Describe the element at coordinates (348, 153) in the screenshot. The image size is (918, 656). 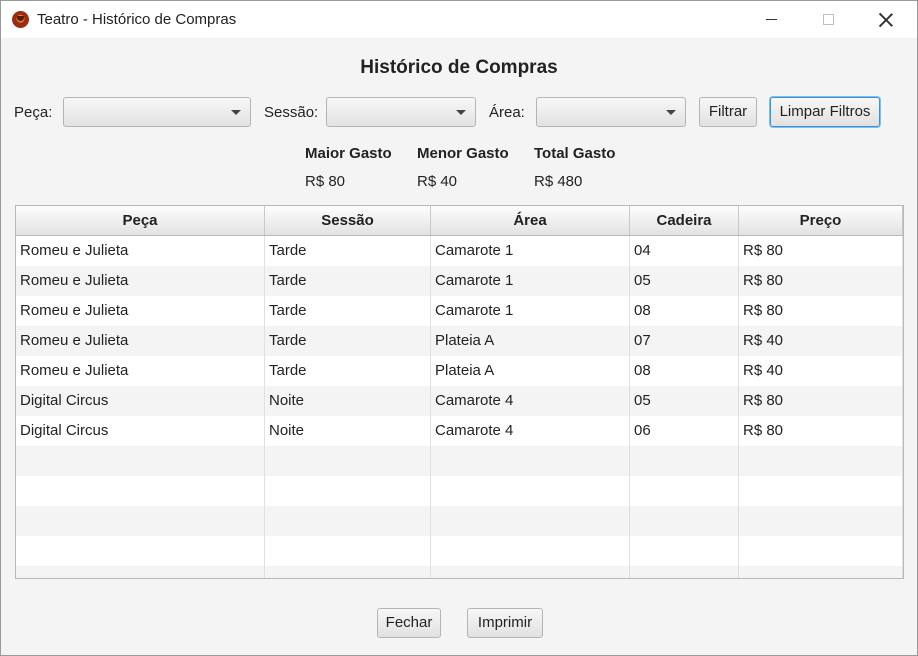
I see `max-spent-label: Maior Gasto` at that location.